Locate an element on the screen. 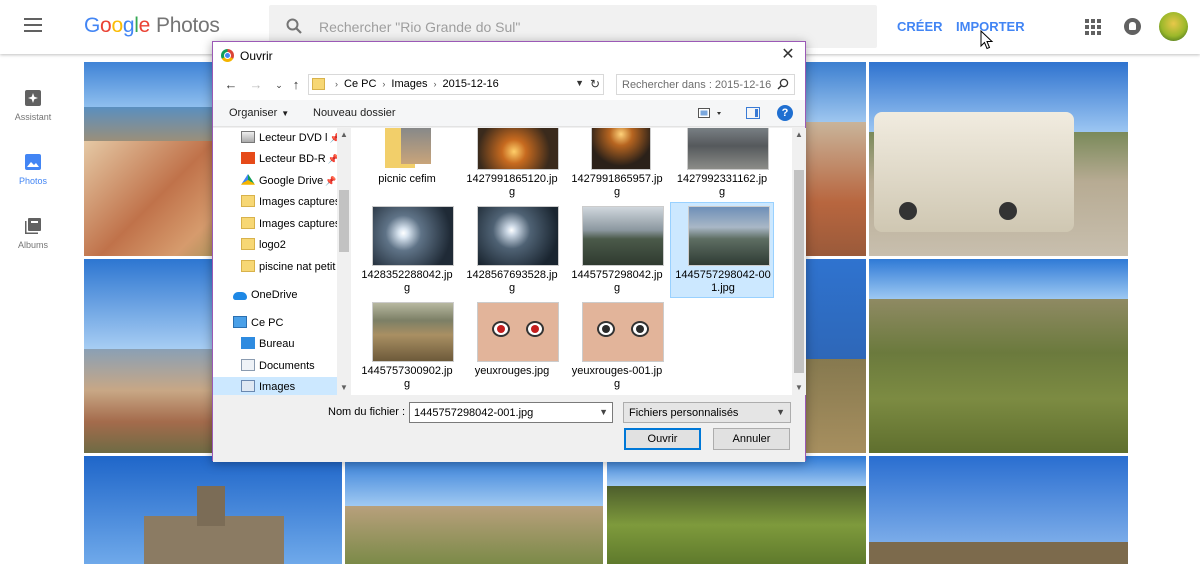 Image resolution: width=1200 pixels, height=564 pixels. preview-pane-icon is located at coordinates (753, 113).